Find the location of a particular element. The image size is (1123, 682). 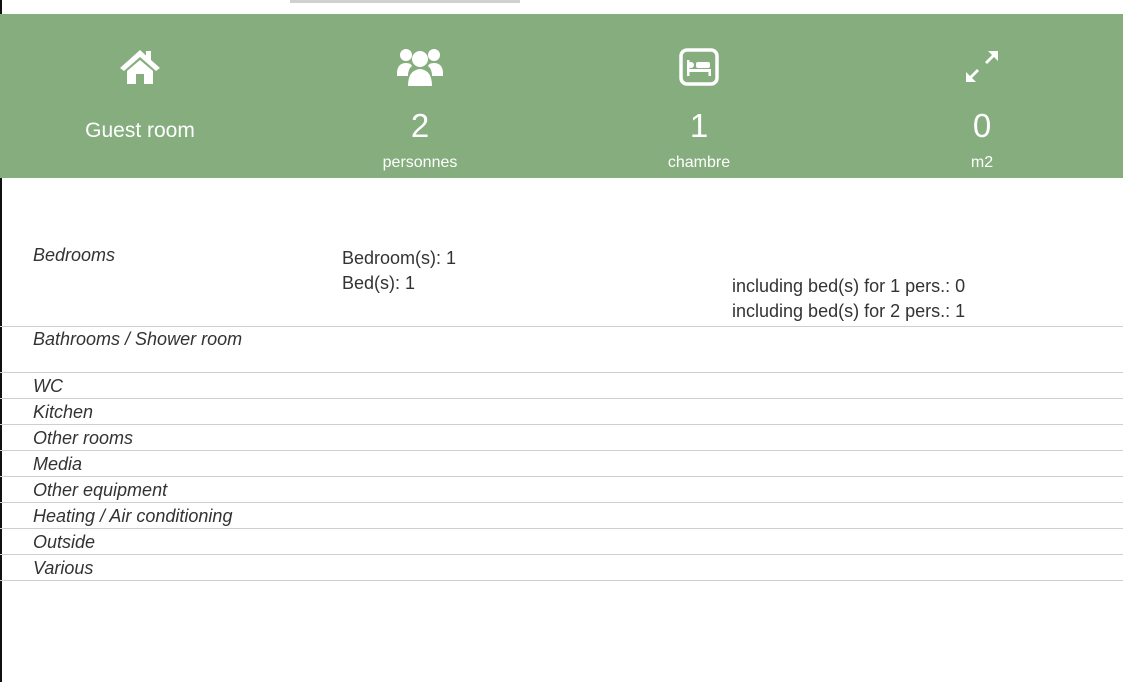

category-row: Outside is located at coordinates (561, 542).